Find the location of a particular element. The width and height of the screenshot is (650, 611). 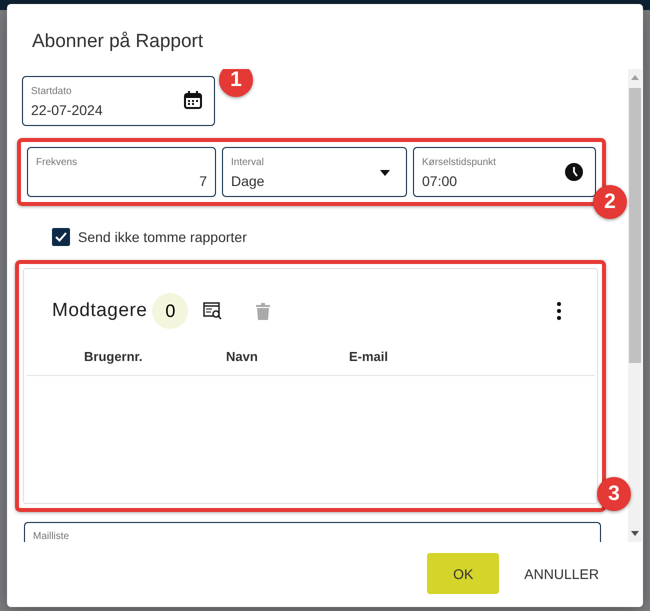

annotation-badge: 1 is located at coordinates (236, 83).